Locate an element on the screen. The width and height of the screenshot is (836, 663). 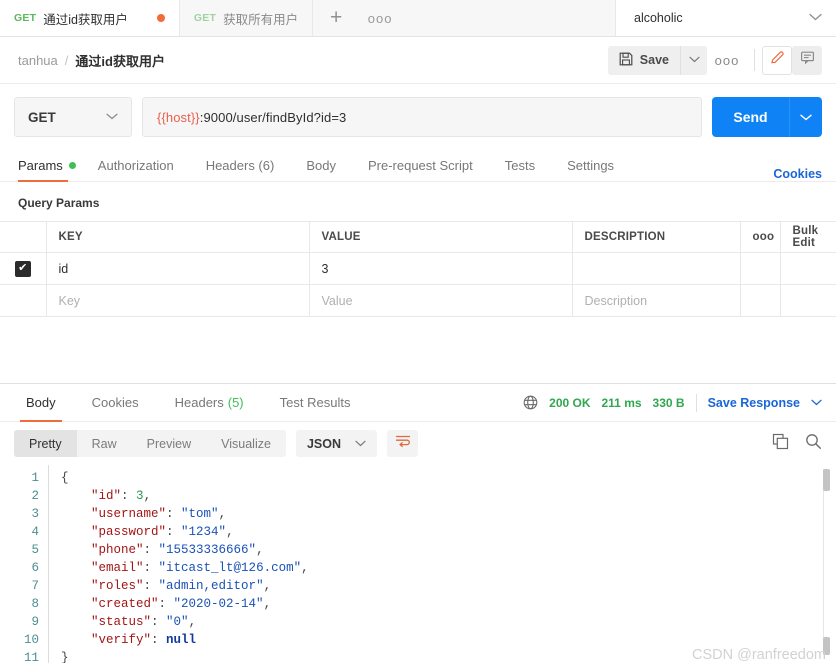
watermark: CSDN @ranfreedom is located at coordinates (759, 655).